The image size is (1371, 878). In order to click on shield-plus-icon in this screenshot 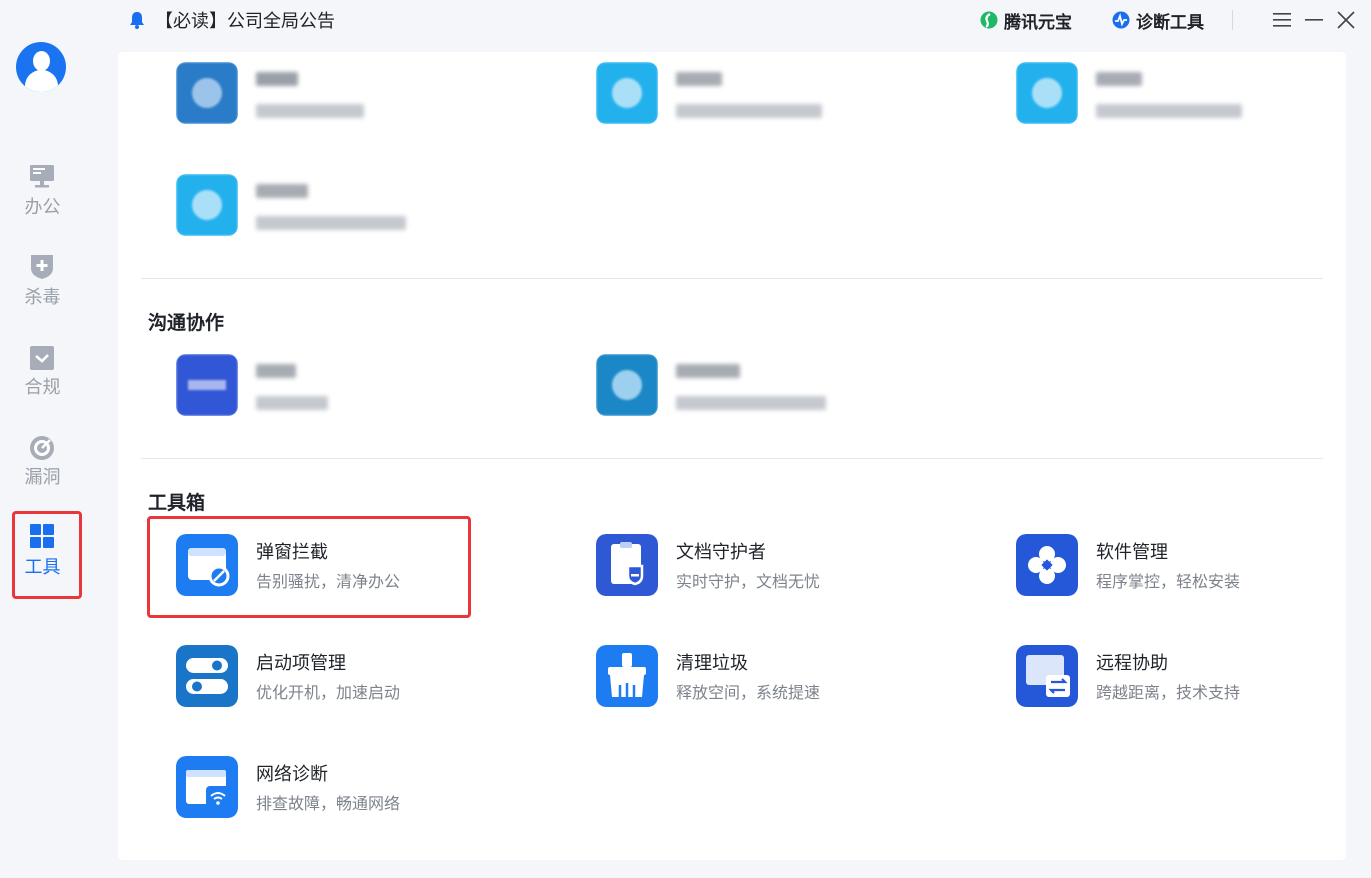, I will do `click(42, 267)`.